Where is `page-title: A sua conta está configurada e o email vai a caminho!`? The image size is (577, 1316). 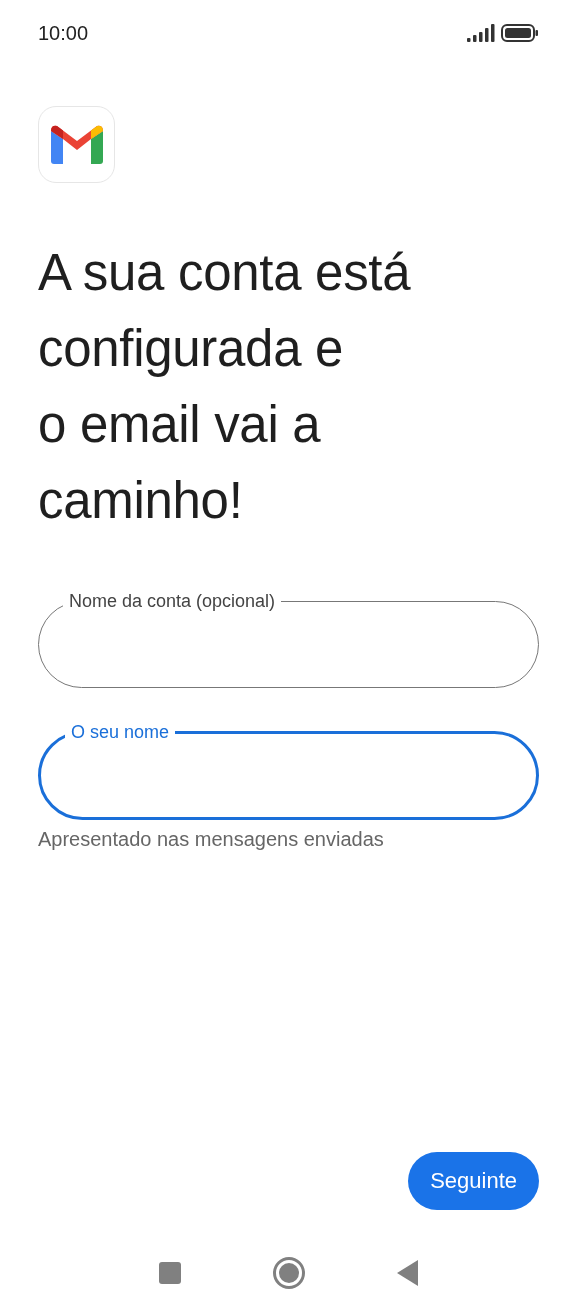 page-title: A sua conta está configurada e o email vai a caminho! is located at coordinates (225, 387).